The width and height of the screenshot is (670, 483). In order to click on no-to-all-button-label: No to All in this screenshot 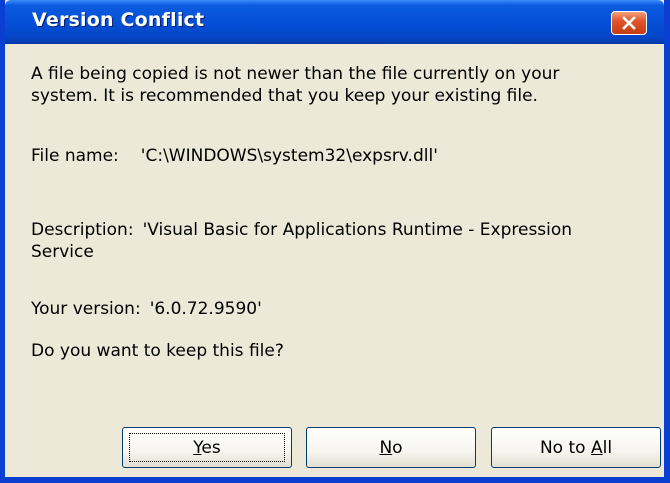, I will do `click(576, 447)`.